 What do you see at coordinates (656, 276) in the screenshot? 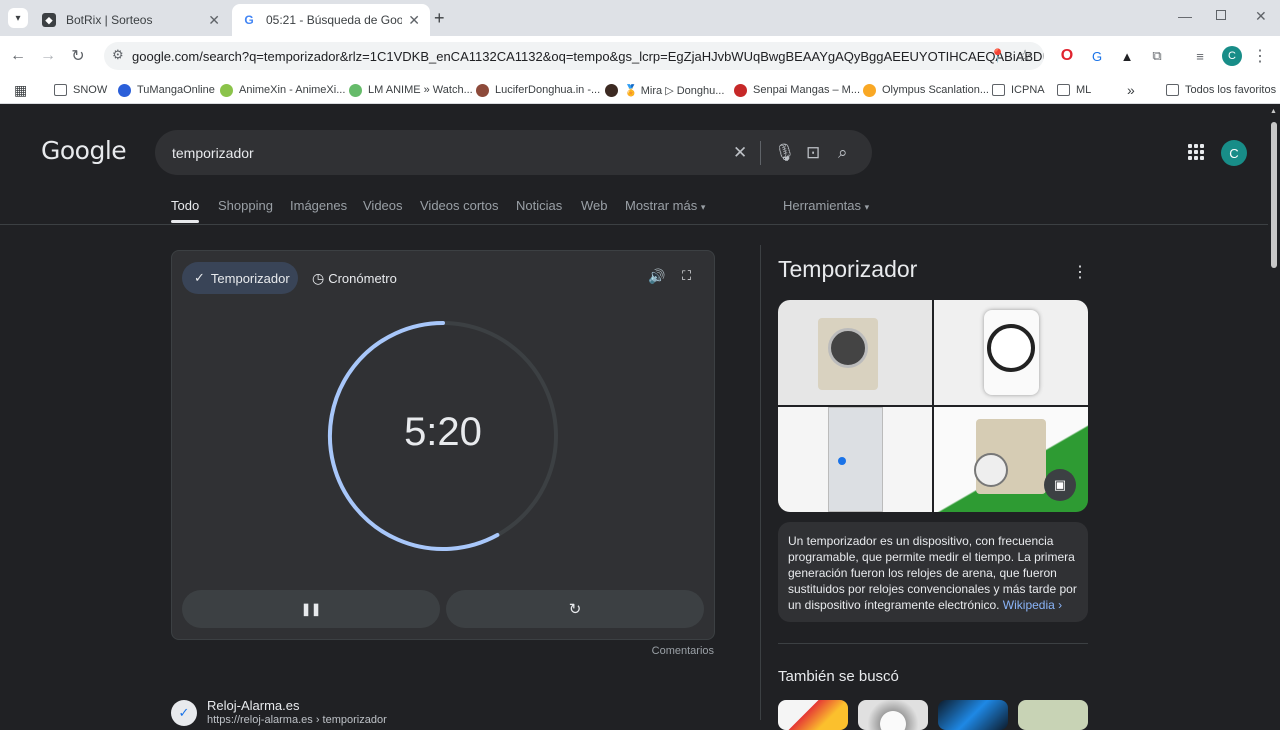
I see `sound-icon: 🔊` at bounding box center [656, 276].